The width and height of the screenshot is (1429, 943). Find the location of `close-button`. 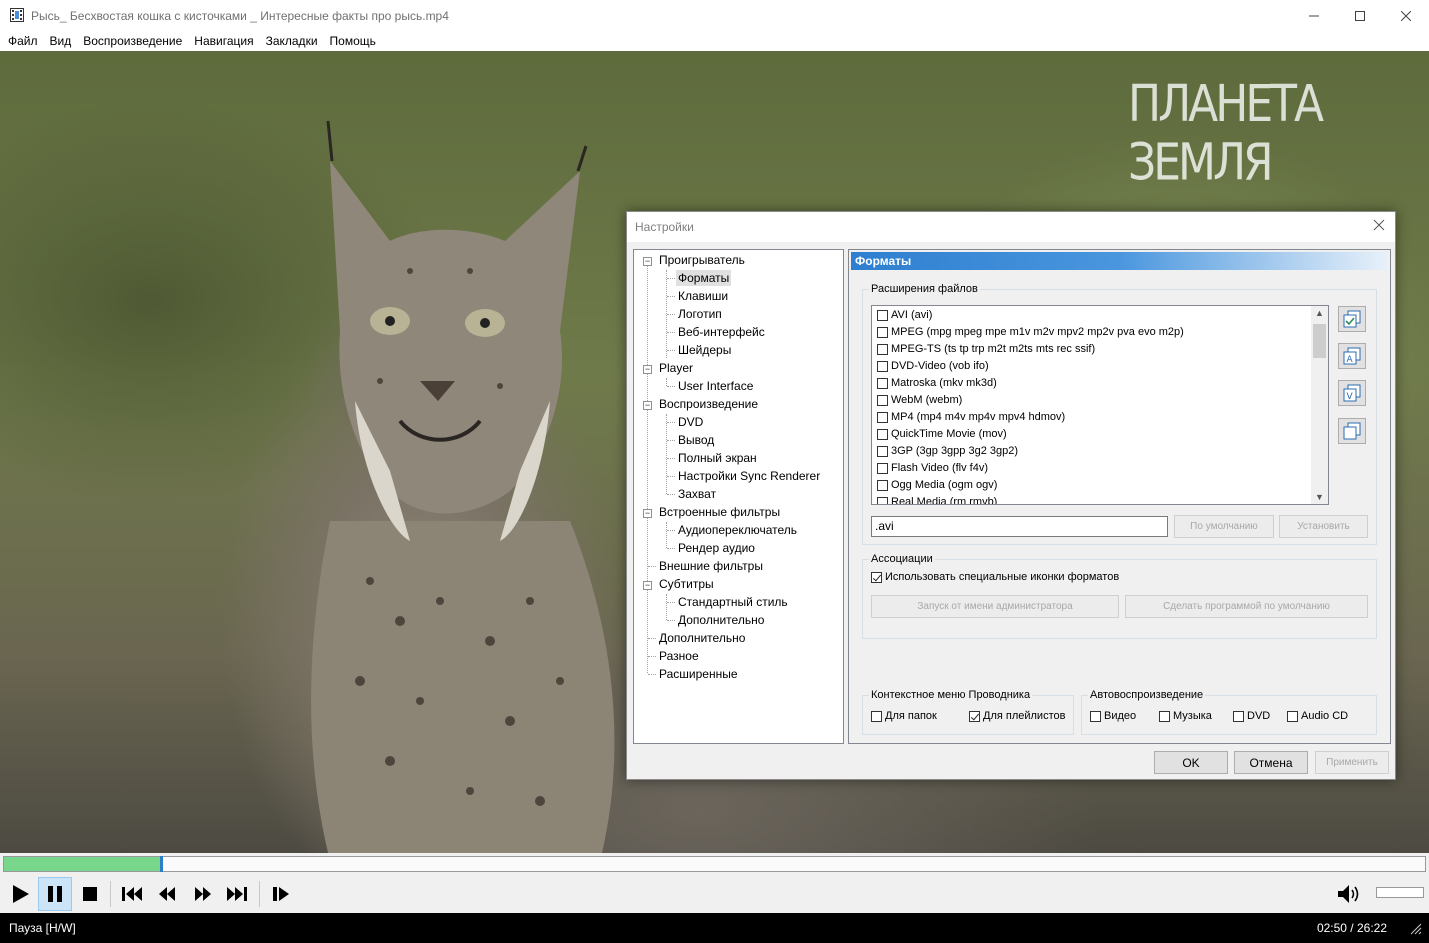

close-button is located at coordinates (1406, 15).